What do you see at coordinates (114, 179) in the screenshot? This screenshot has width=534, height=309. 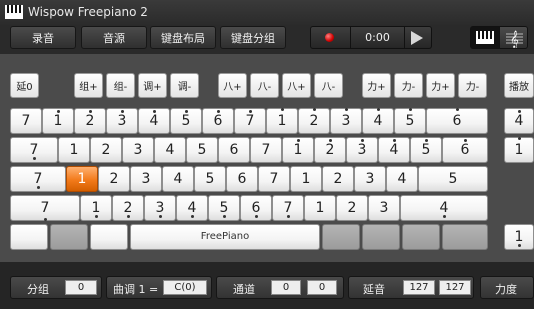 I see `key-row3-3: 2` at bounding box center [114, 179].